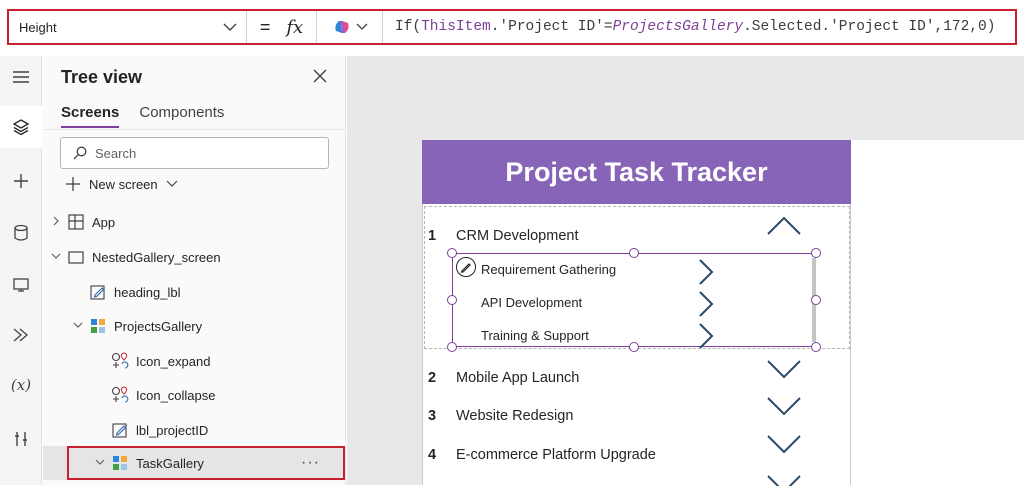 This screenshot has width=1024, height=486. What do you see at coordinates (194, 292) in the screenshot?
I see `tree-item-heading: heading_lbl` at bounding box center [194, 292].